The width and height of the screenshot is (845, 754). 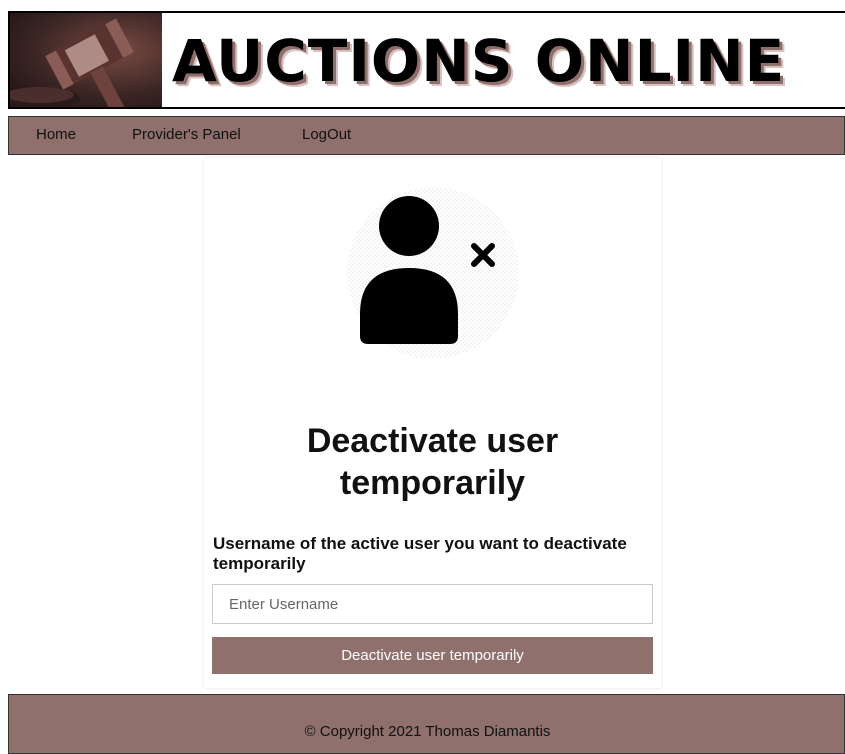 What do you see at coordinates (479, 61) in the screenshot?
I see `site-title: AUCTIONS ONLINE` at bounding box center [479, 61].